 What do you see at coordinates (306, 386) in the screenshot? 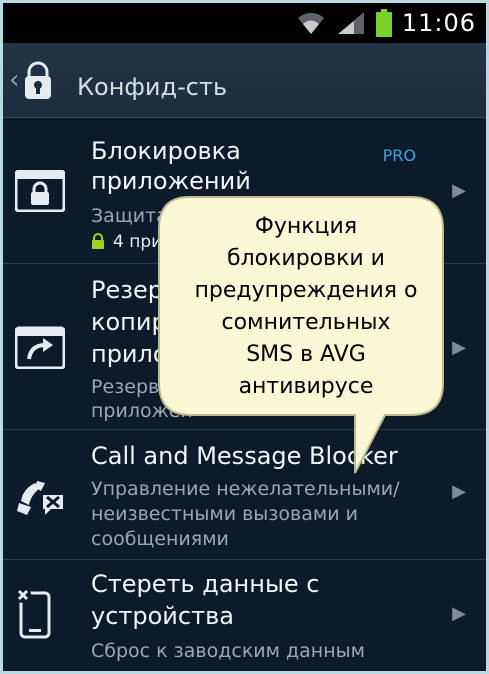
I see `callout-line: антивирусе` at bounding box center [306, 386].